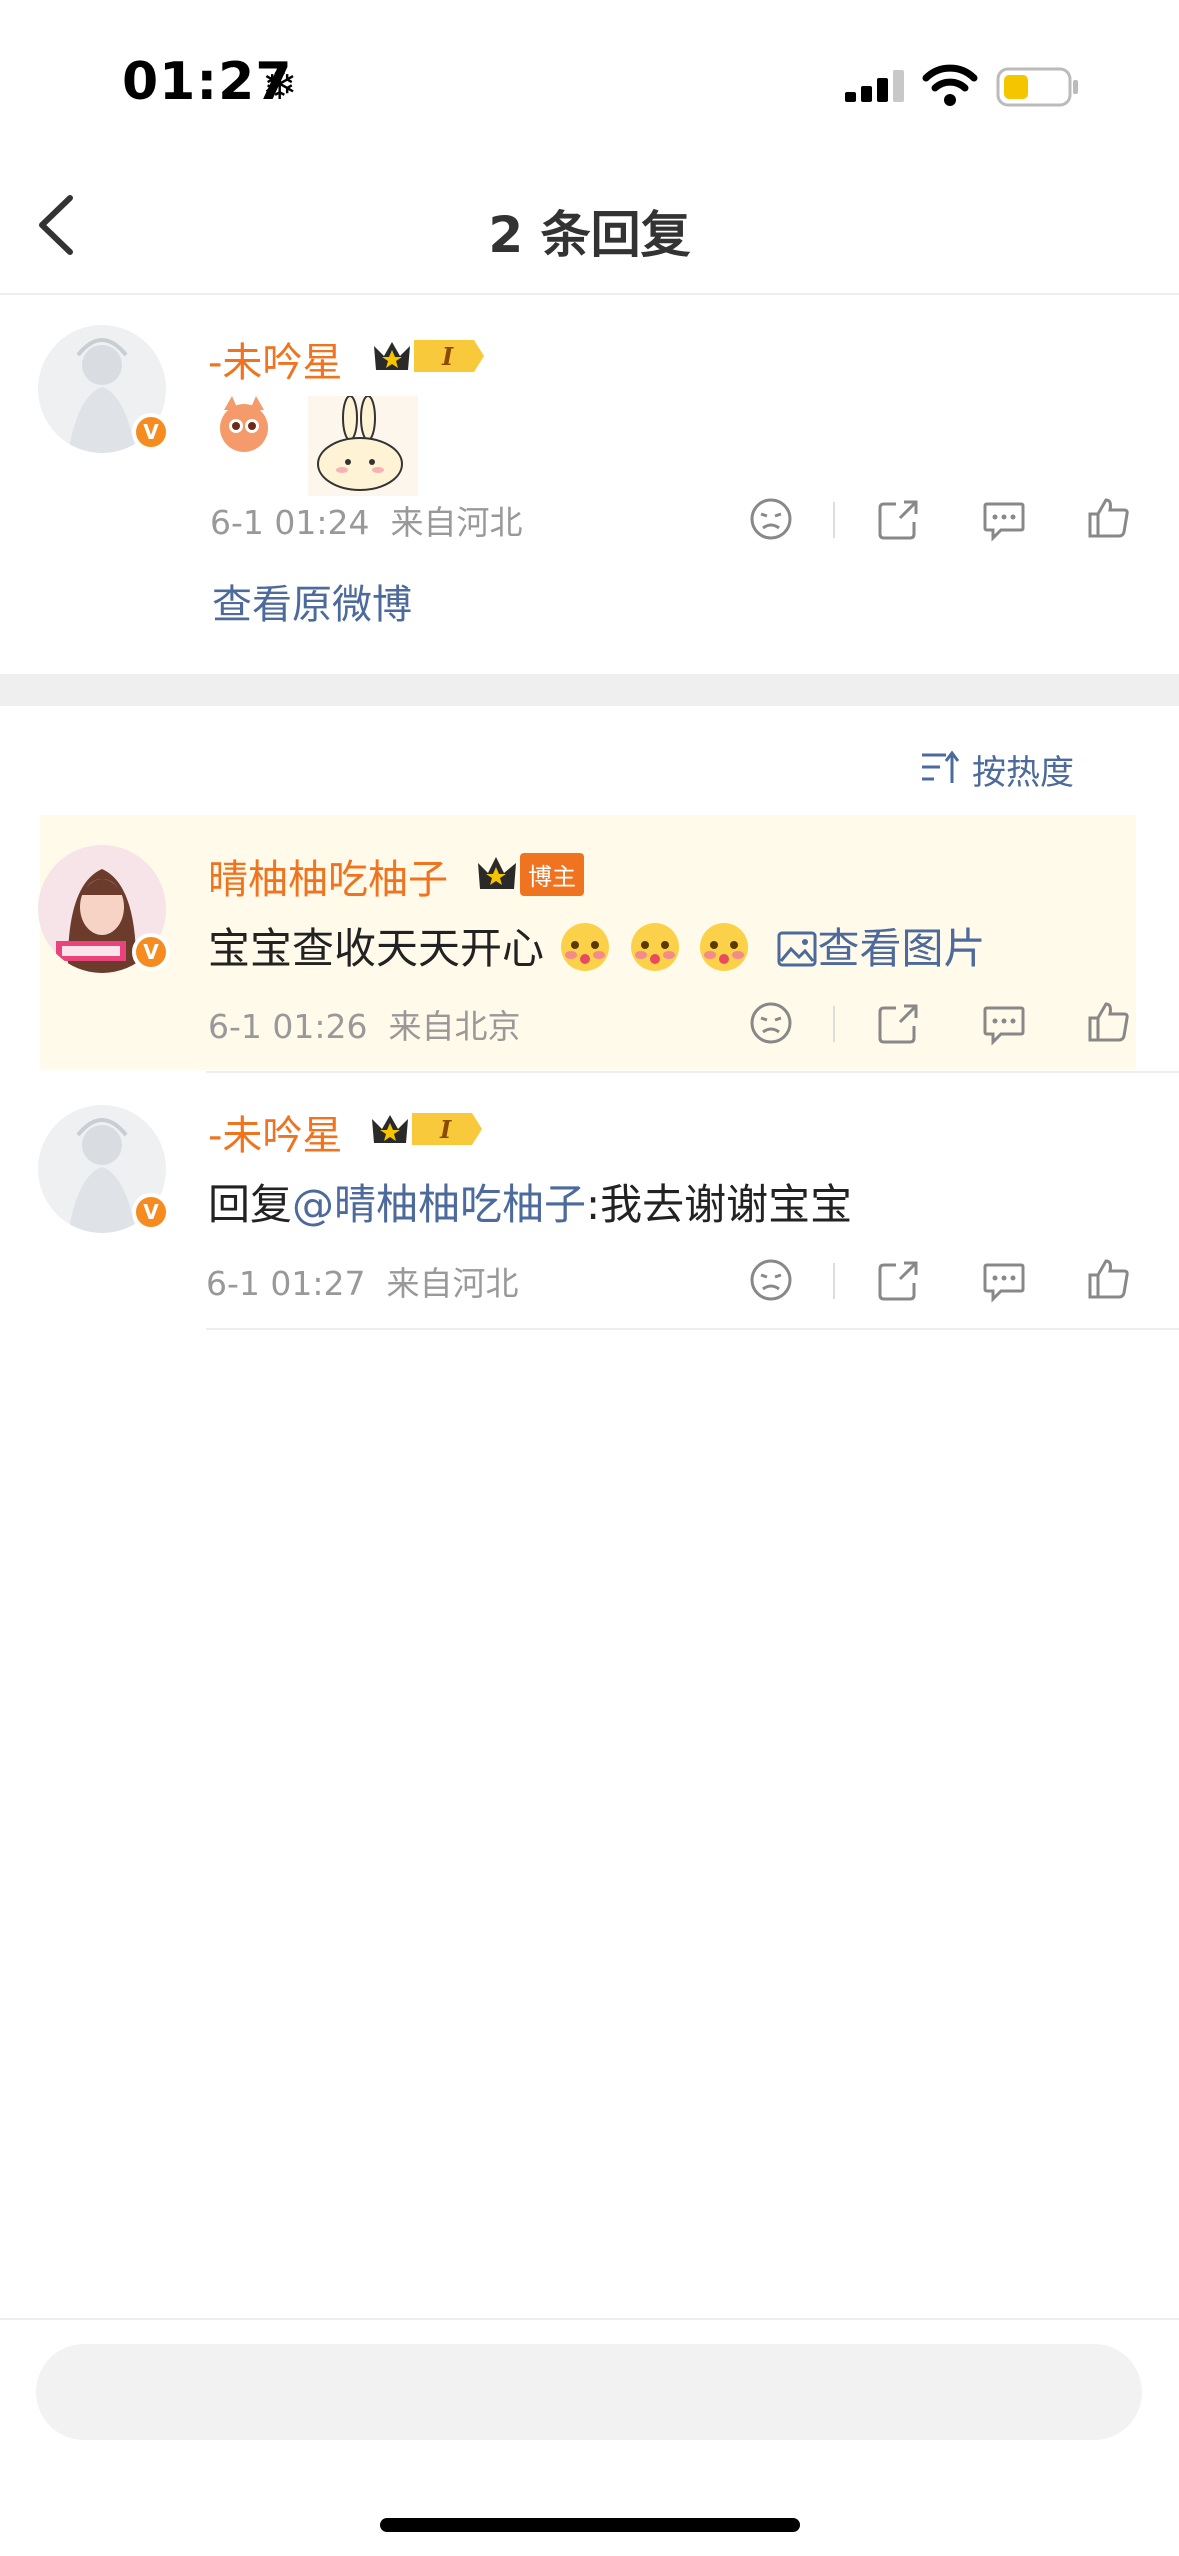 The width and height of the screenshot is (1179, 2556). Describe the element at coordinates (552, 874) in the screenshot. I see `blogger-badge: 博主` at that location.